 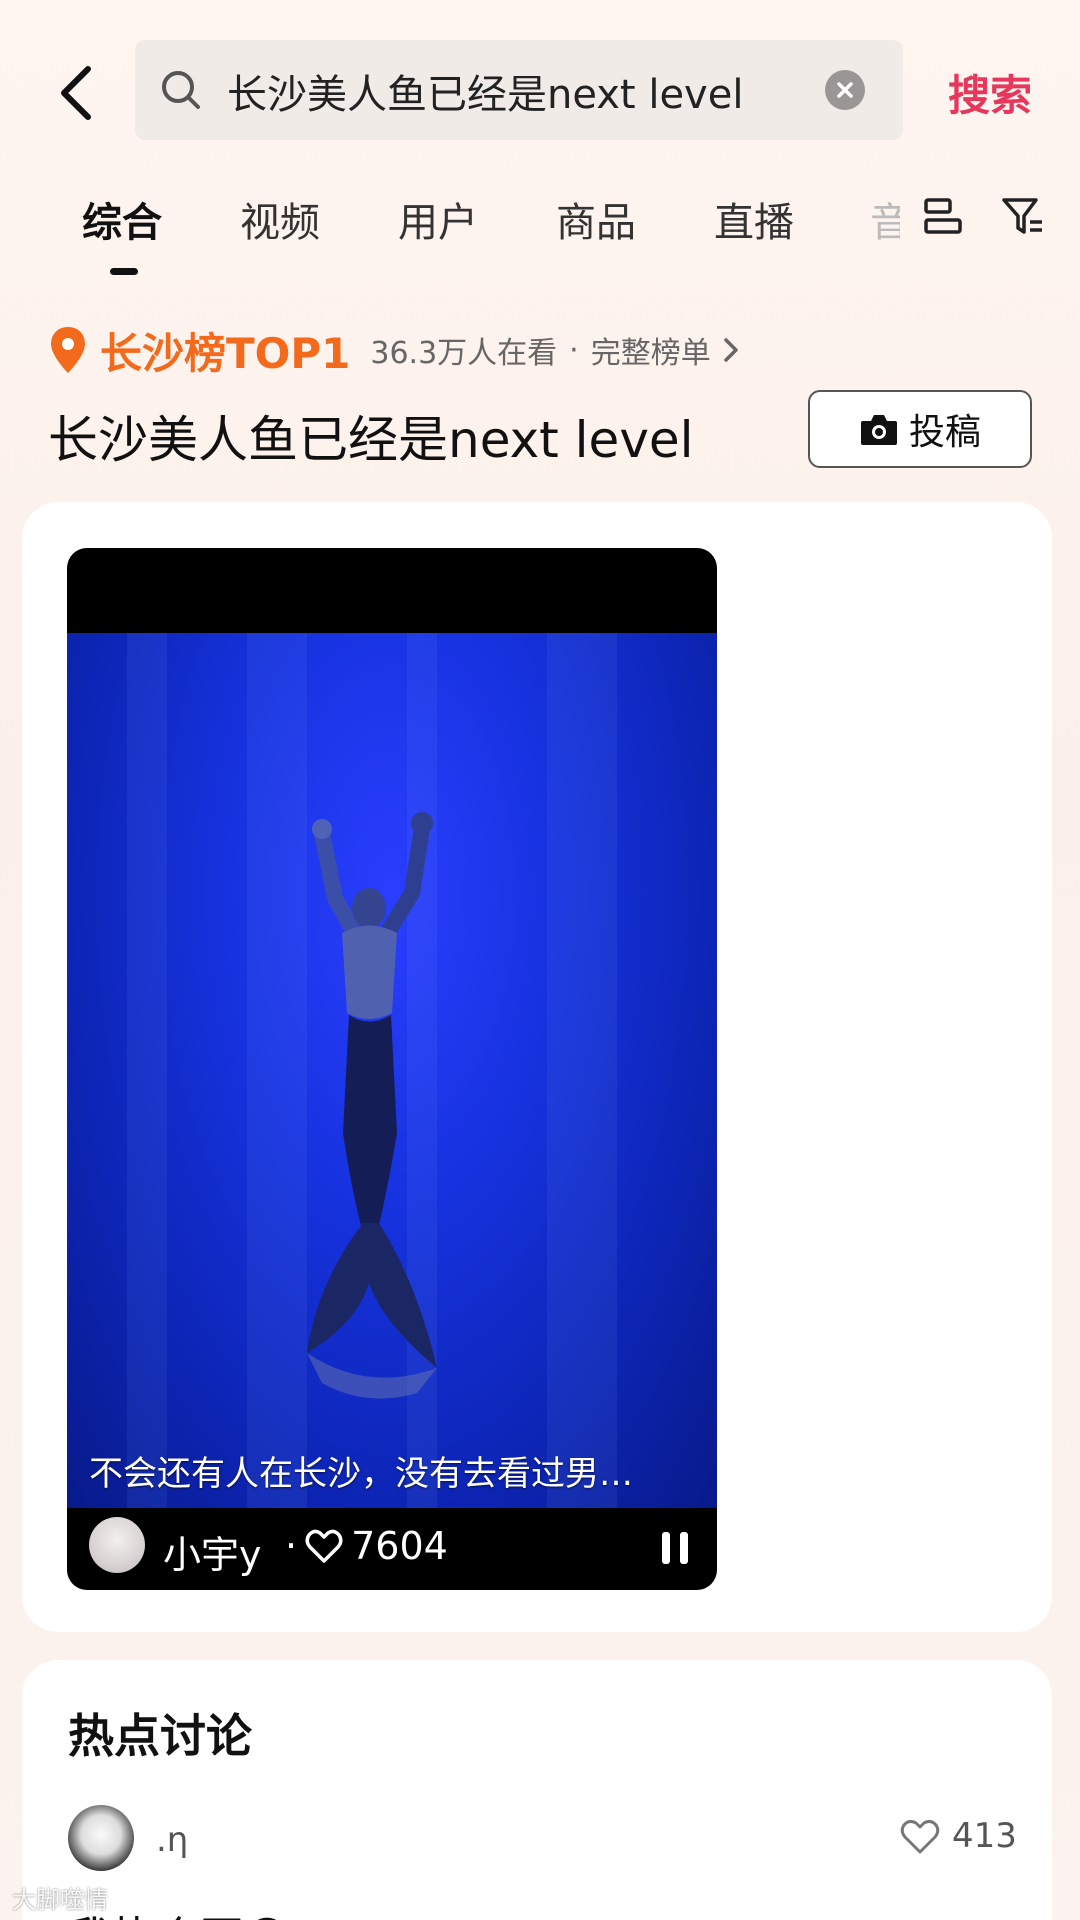 What do you see at coordinates (438, 219) in the screenshot?
I see `tab-users: 用户` at bounding box center [438, 219].